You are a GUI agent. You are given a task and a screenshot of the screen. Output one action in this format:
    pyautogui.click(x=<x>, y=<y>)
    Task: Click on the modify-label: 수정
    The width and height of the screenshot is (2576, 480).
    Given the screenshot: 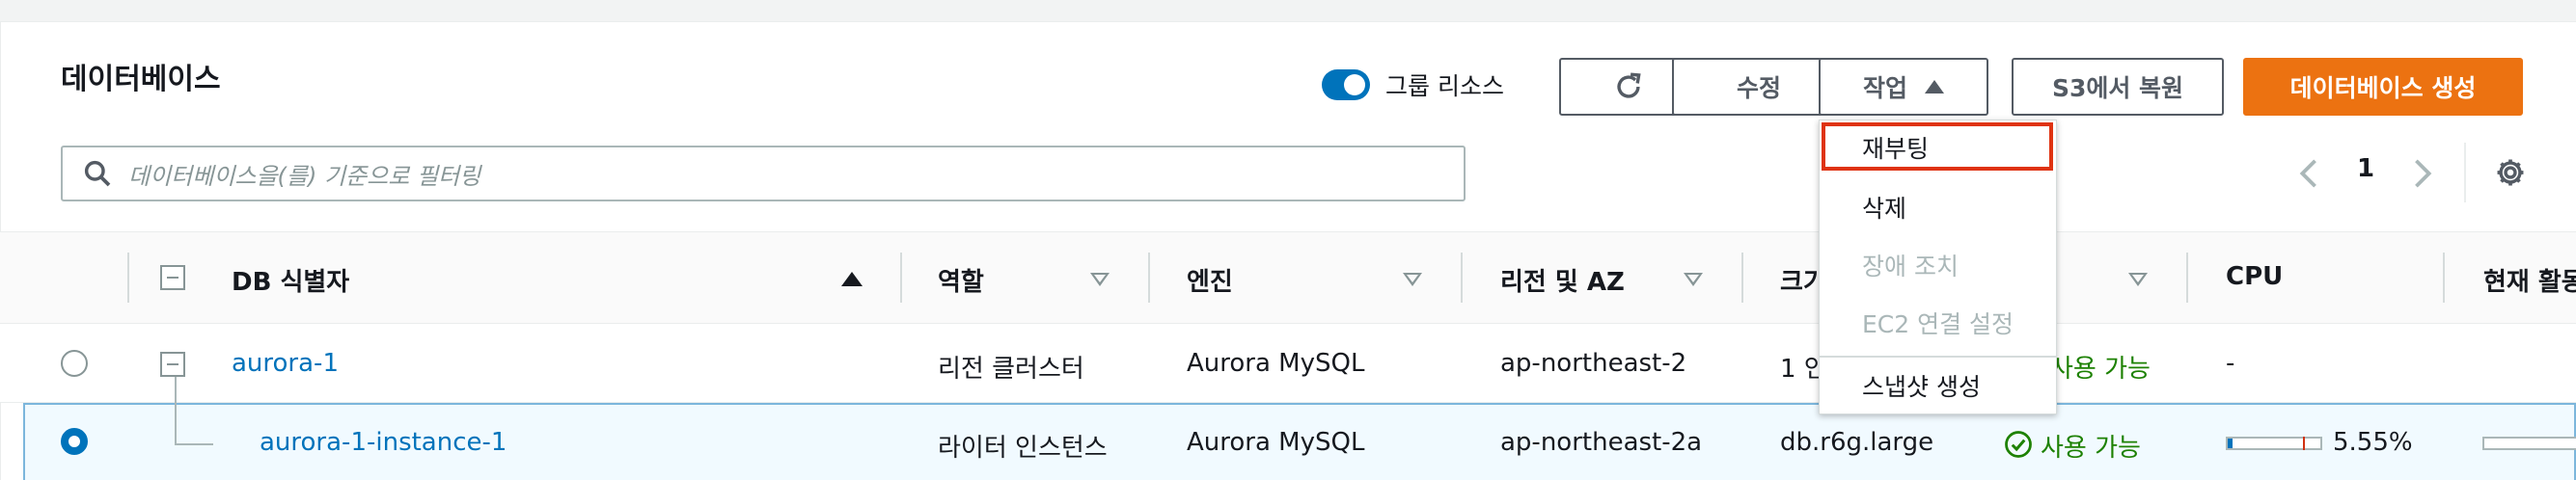 What is the action you would take?
    pyautogui.click(x=1759, y=88)
    